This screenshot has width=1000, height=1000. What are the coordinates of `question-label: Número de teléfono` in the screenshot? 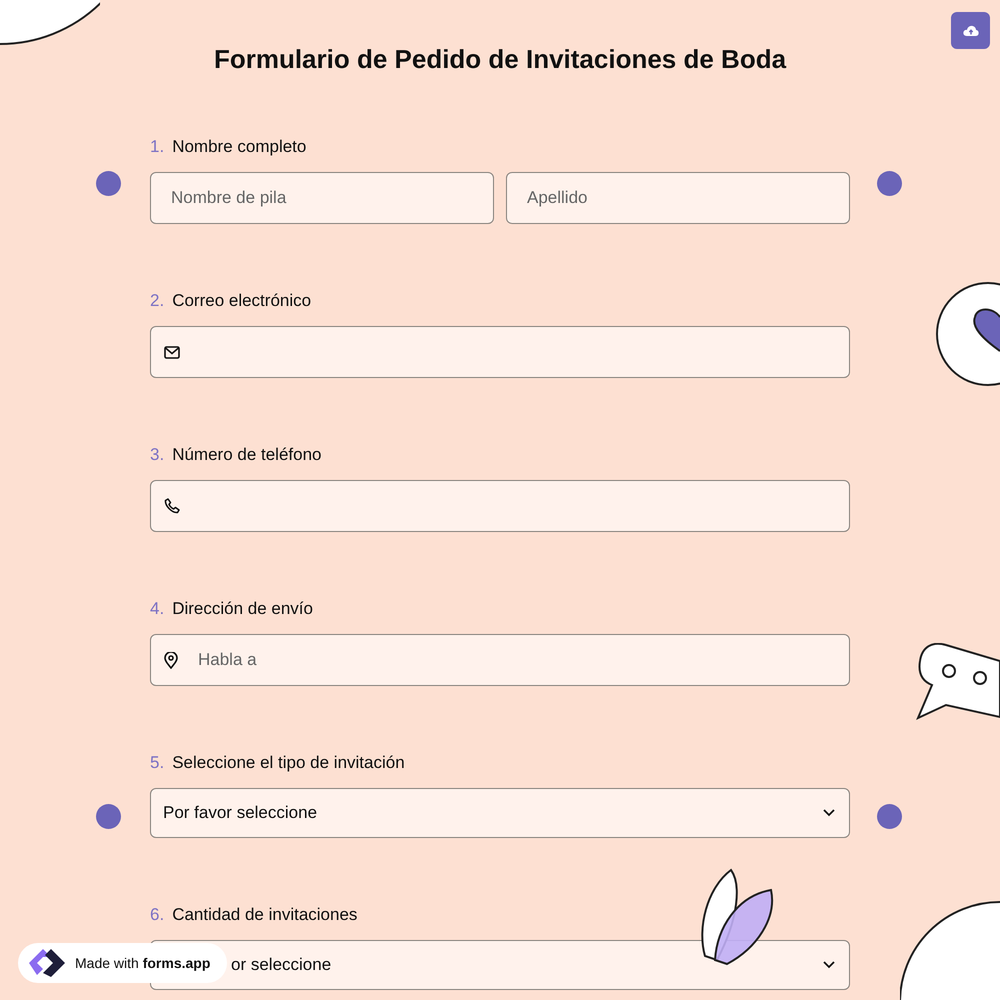 It's located at (247, 455).